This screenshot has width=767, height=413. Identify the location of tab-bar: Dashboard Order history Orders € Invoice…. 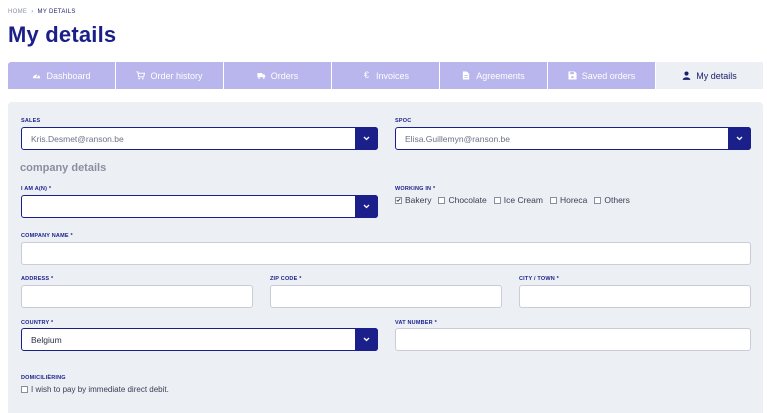
(385, 75).